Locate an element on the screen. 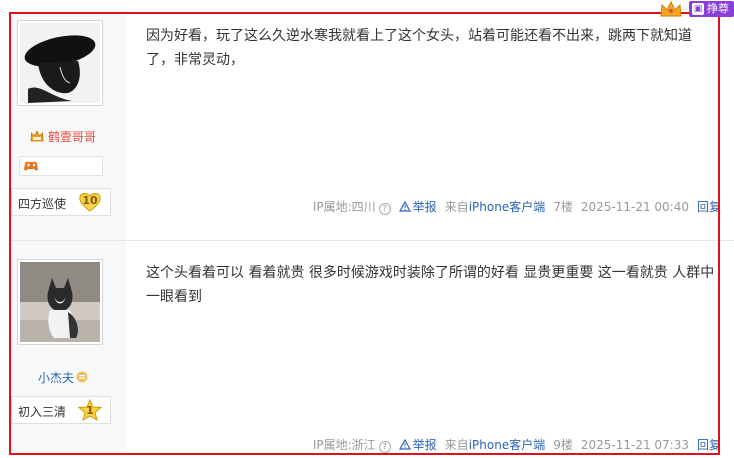 The image size is (734, 458). ip-location: IP属地:浙江? is located at coordinates (348, 444).